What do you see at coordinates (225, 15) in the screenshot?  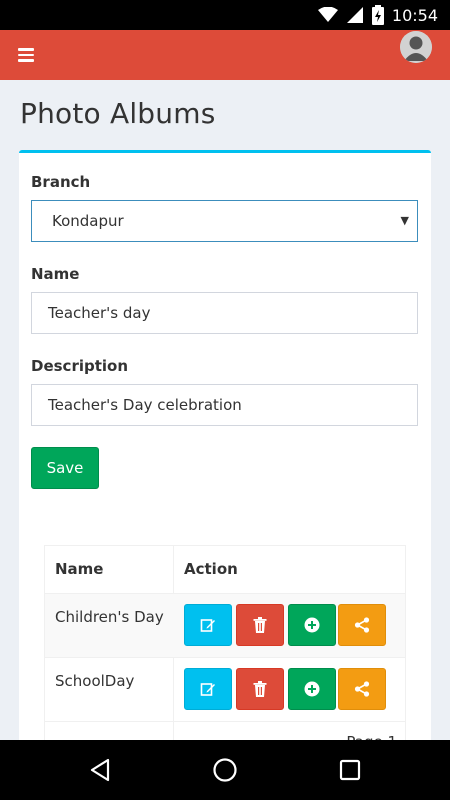 I see `status-bar: 10:54` at bounding box center [225, 15].